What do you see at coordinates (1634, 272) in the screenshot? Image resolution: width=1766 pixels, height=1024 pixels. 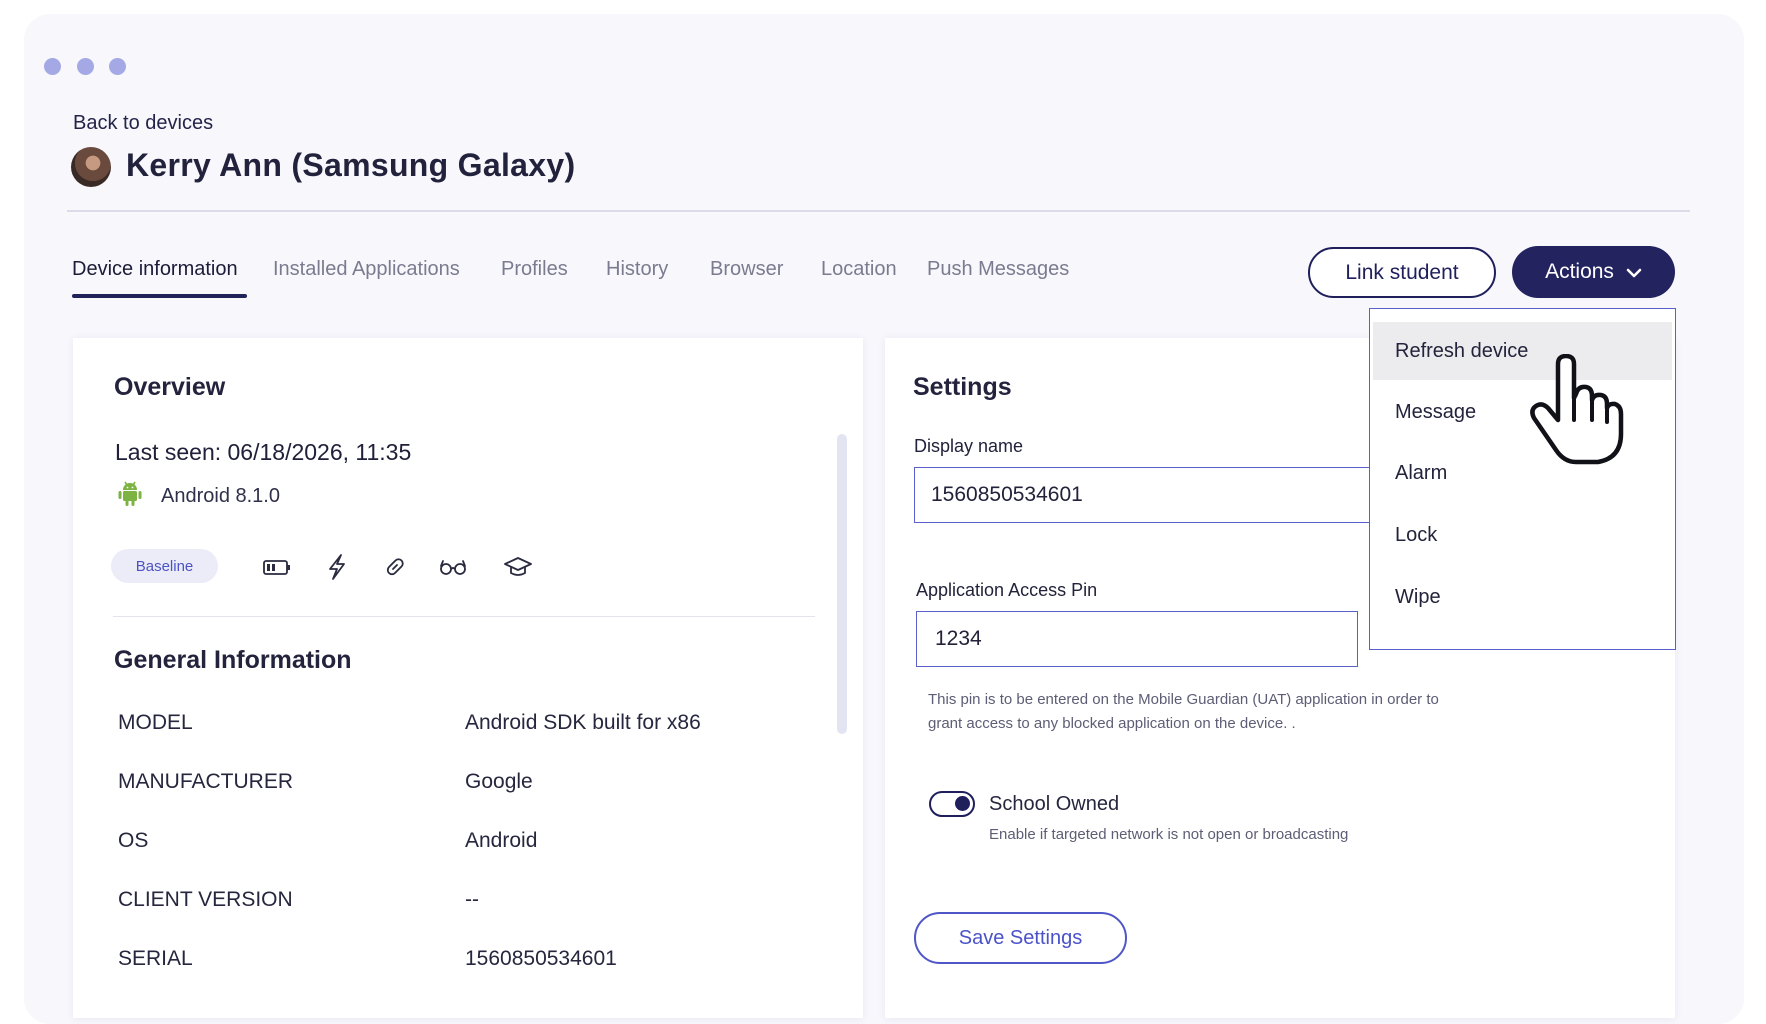 I see `chevron-down-icon` at bounding box center [1634, 272].